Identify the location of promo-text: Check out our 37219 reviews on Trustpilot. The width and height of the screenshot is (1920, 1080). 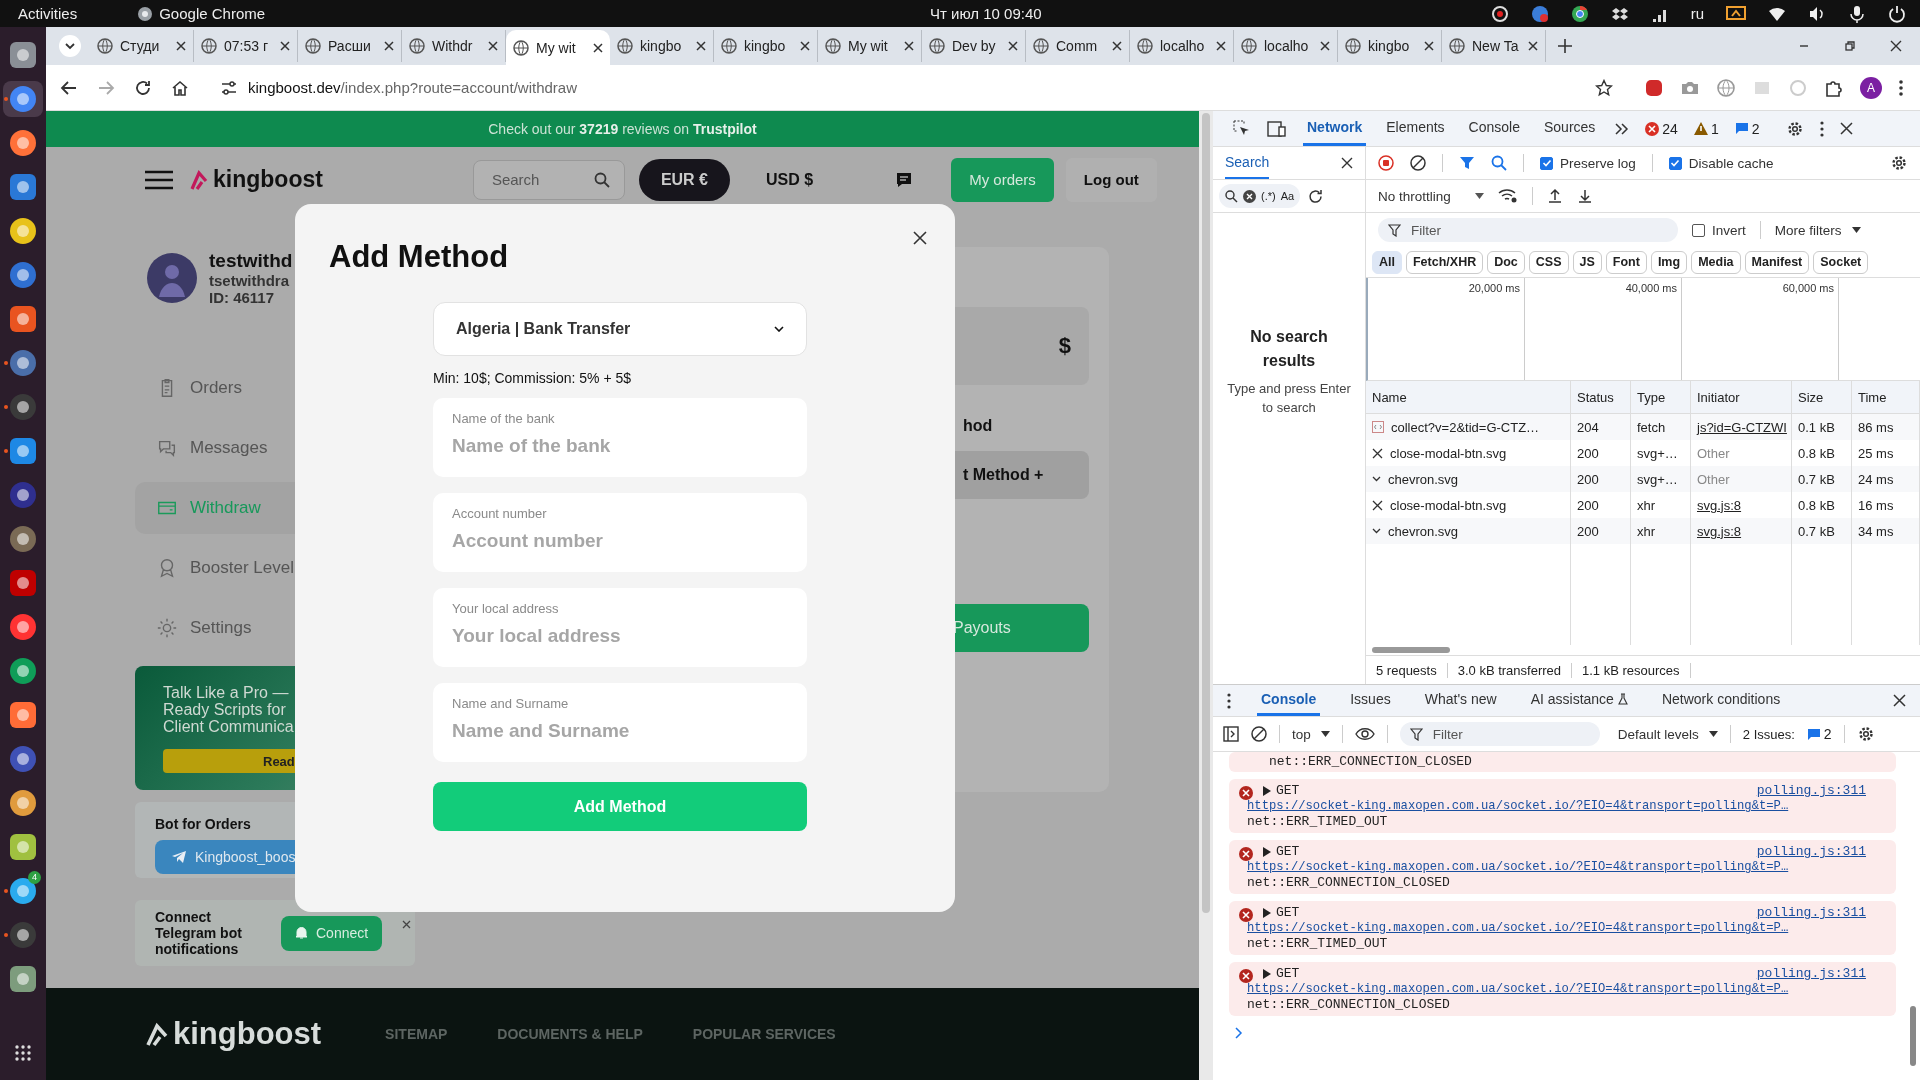
(622, 129).